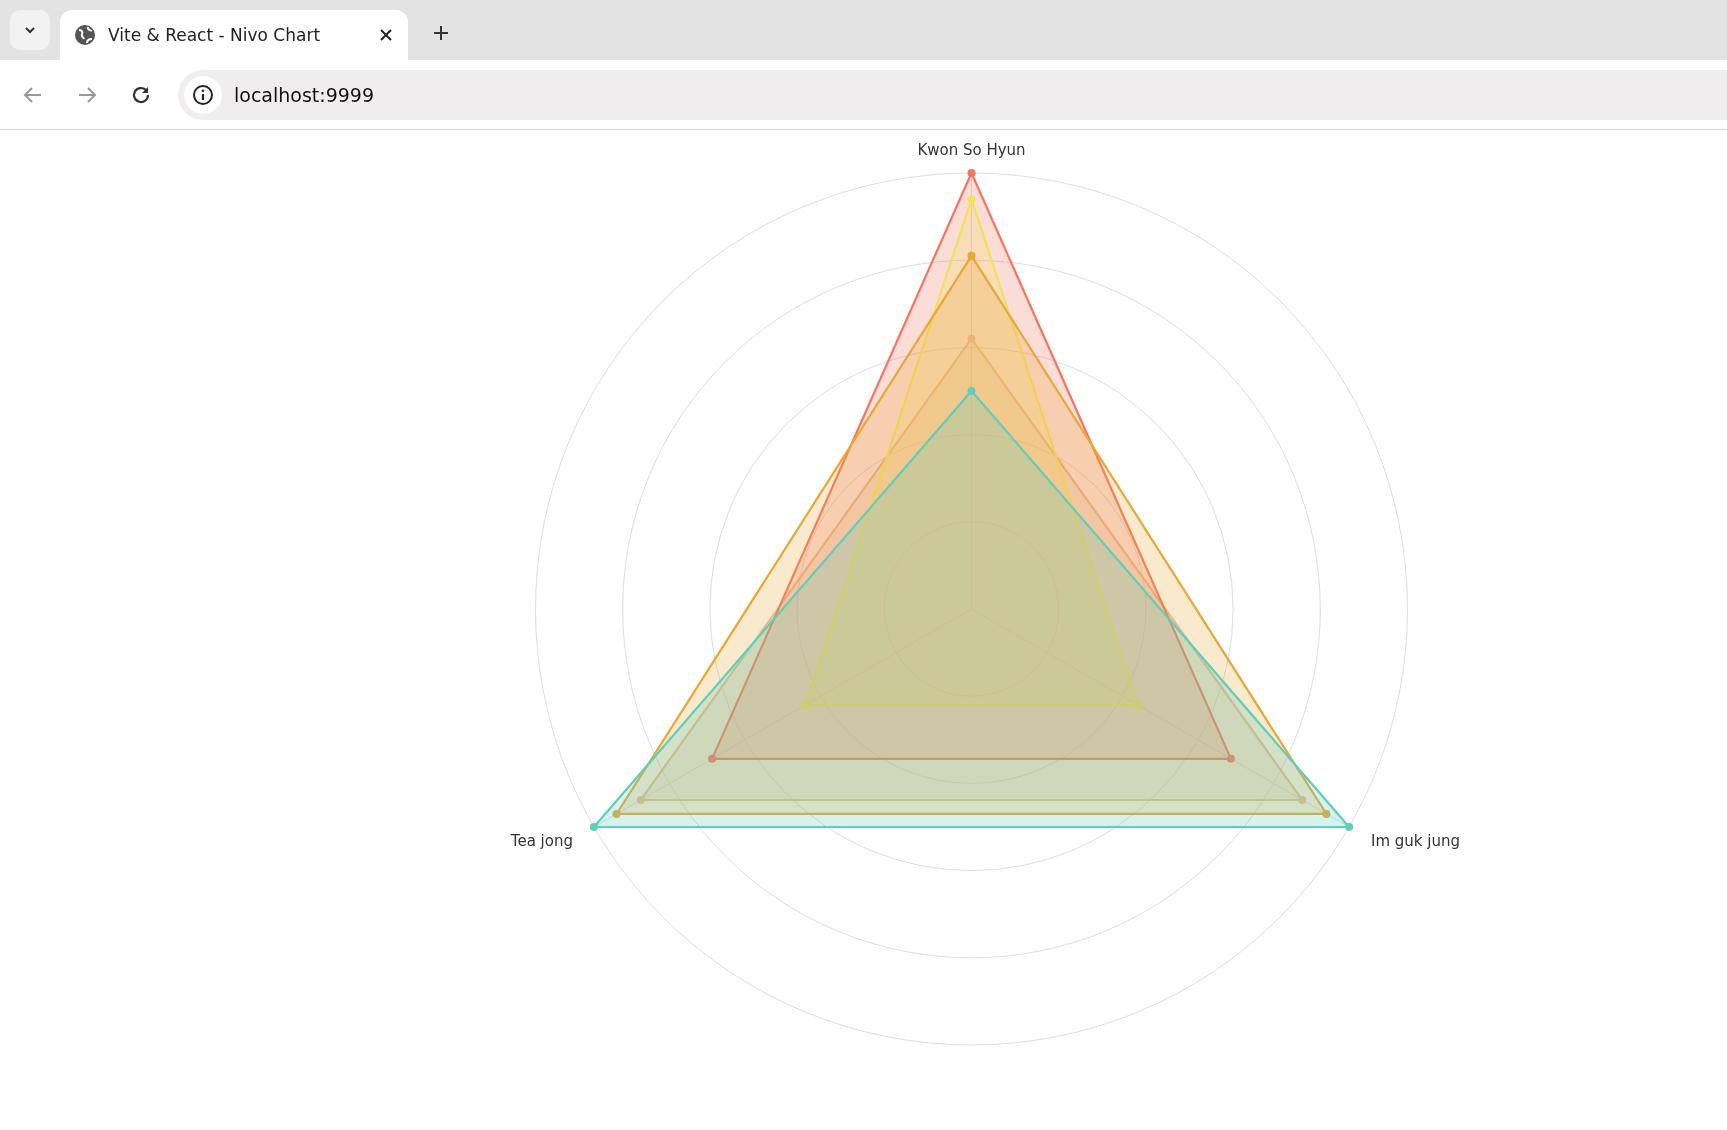  What do you see at coordinates (386, 35) in the screenshot?
I see `close-icon` at bounding box center [386, 35].